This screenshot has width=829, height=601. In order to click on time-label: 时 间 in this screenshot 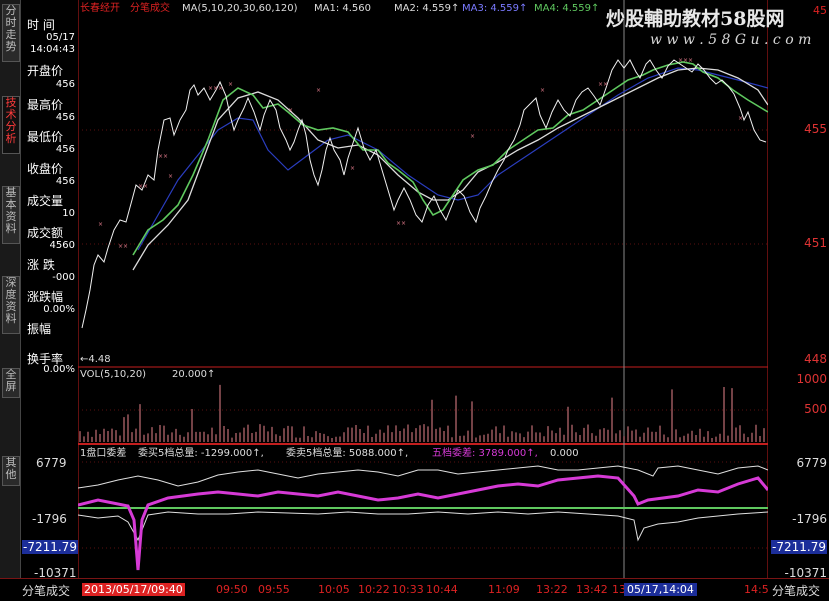, I will do `click(41, 25)`.